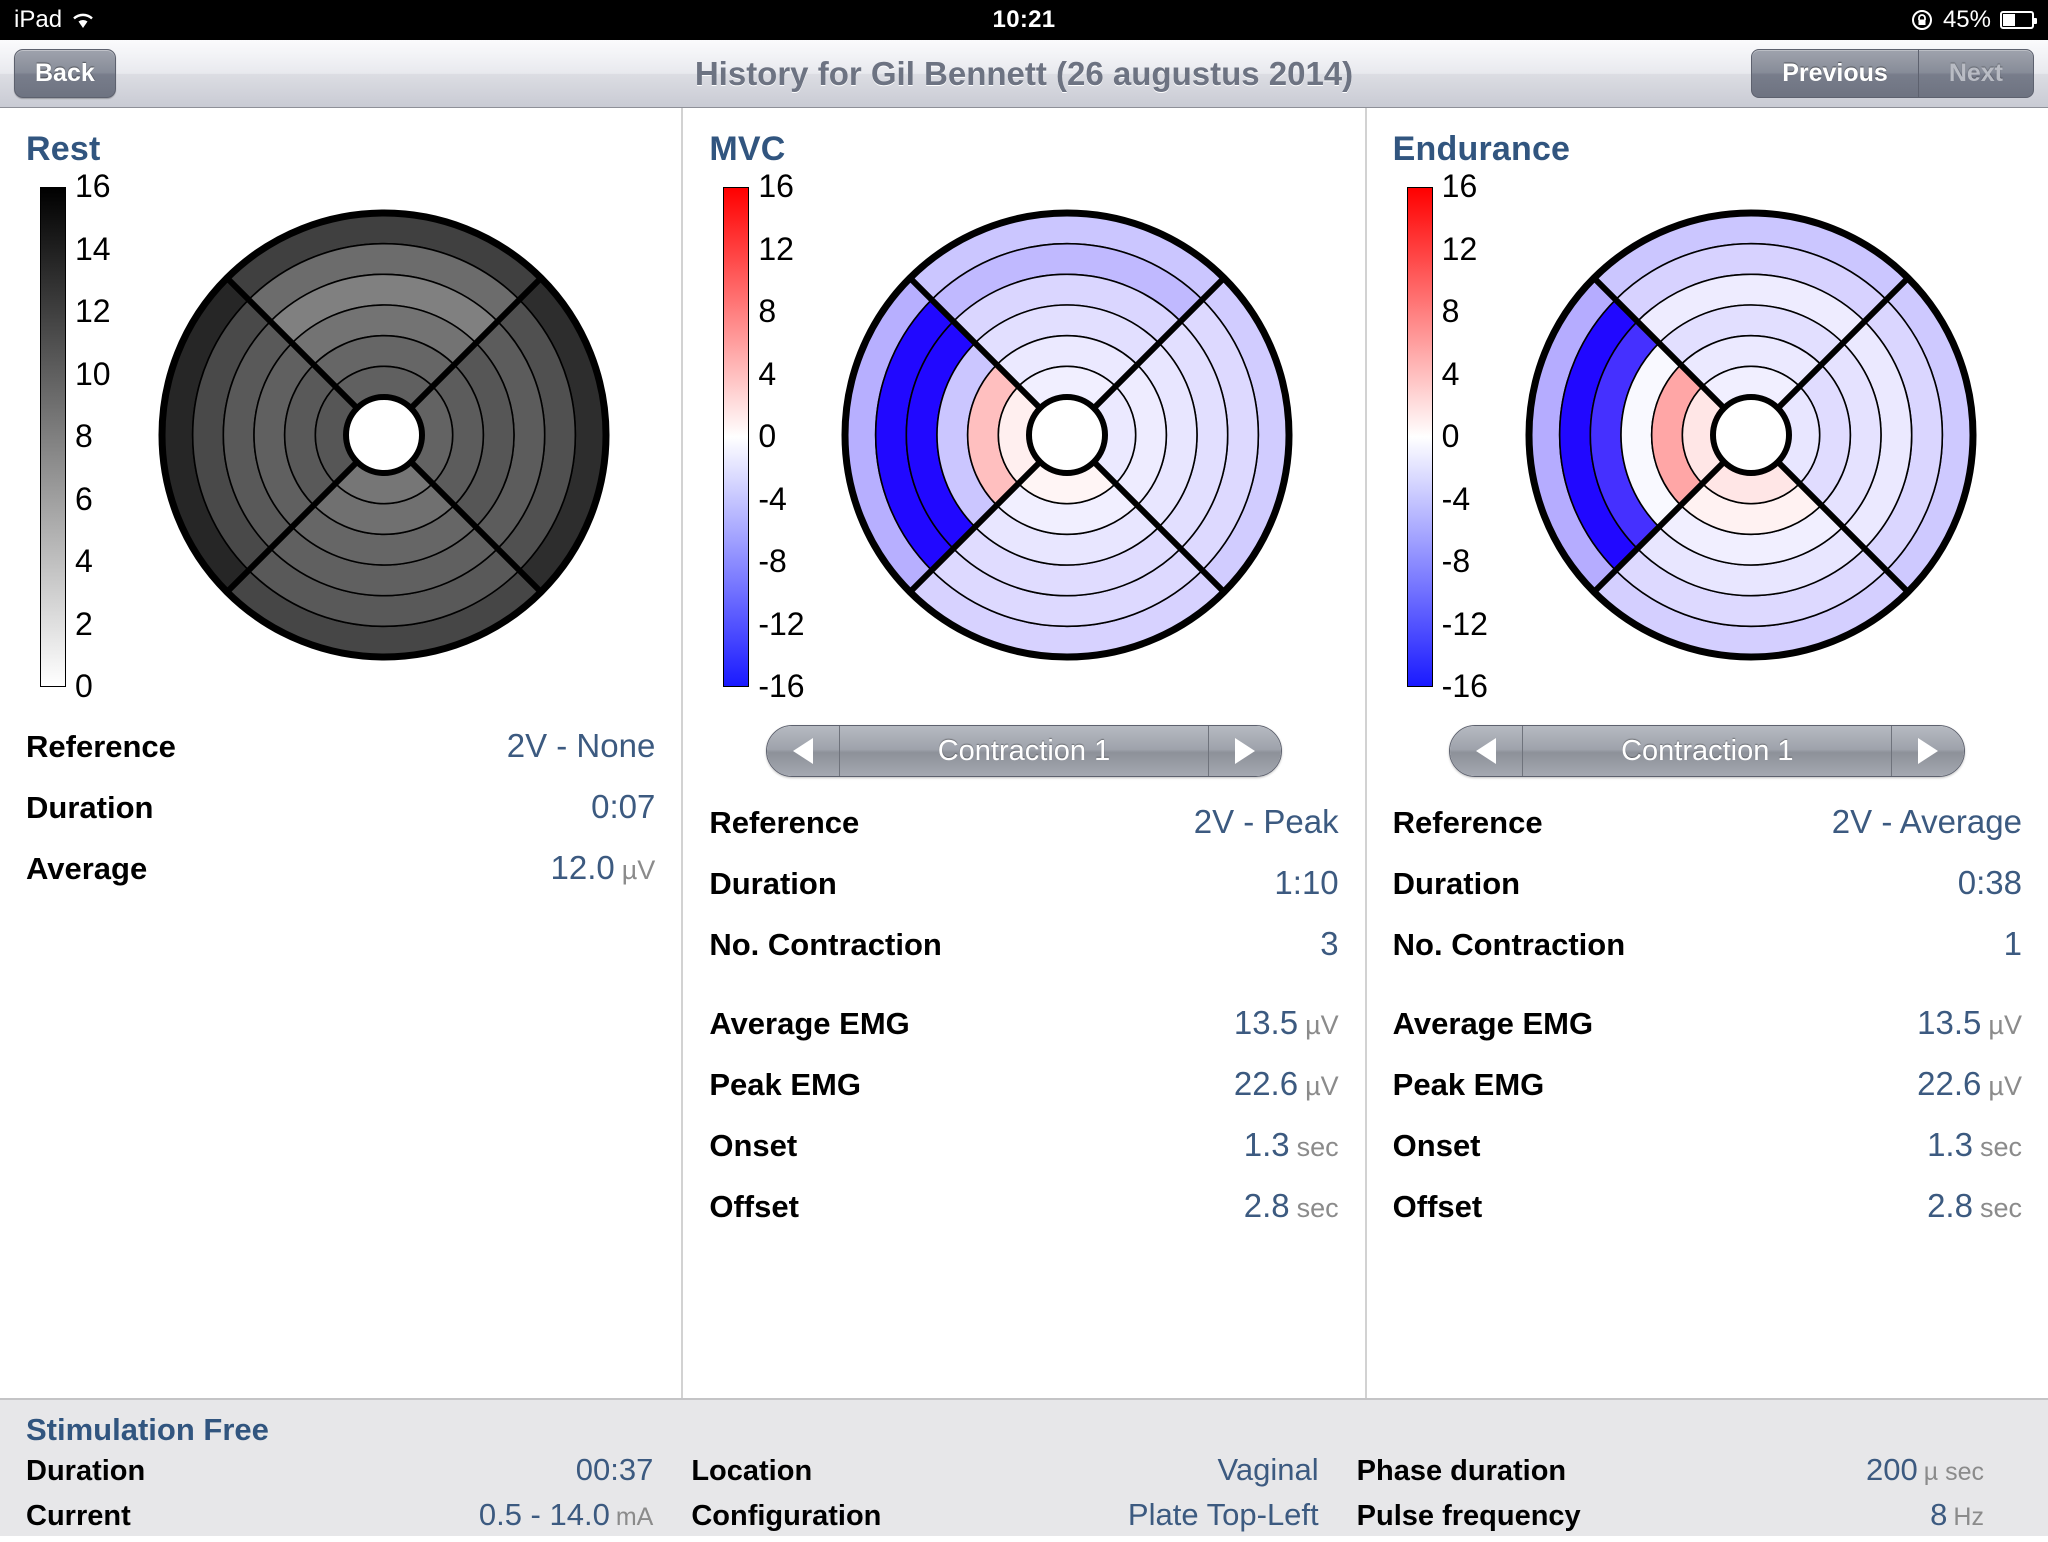 Image resolution: width=2048 pixels, height=1542 pixels. Describe the element at coordinates (581, 746) in the screenshot. I see `stat-value: 2V - None` at that location.